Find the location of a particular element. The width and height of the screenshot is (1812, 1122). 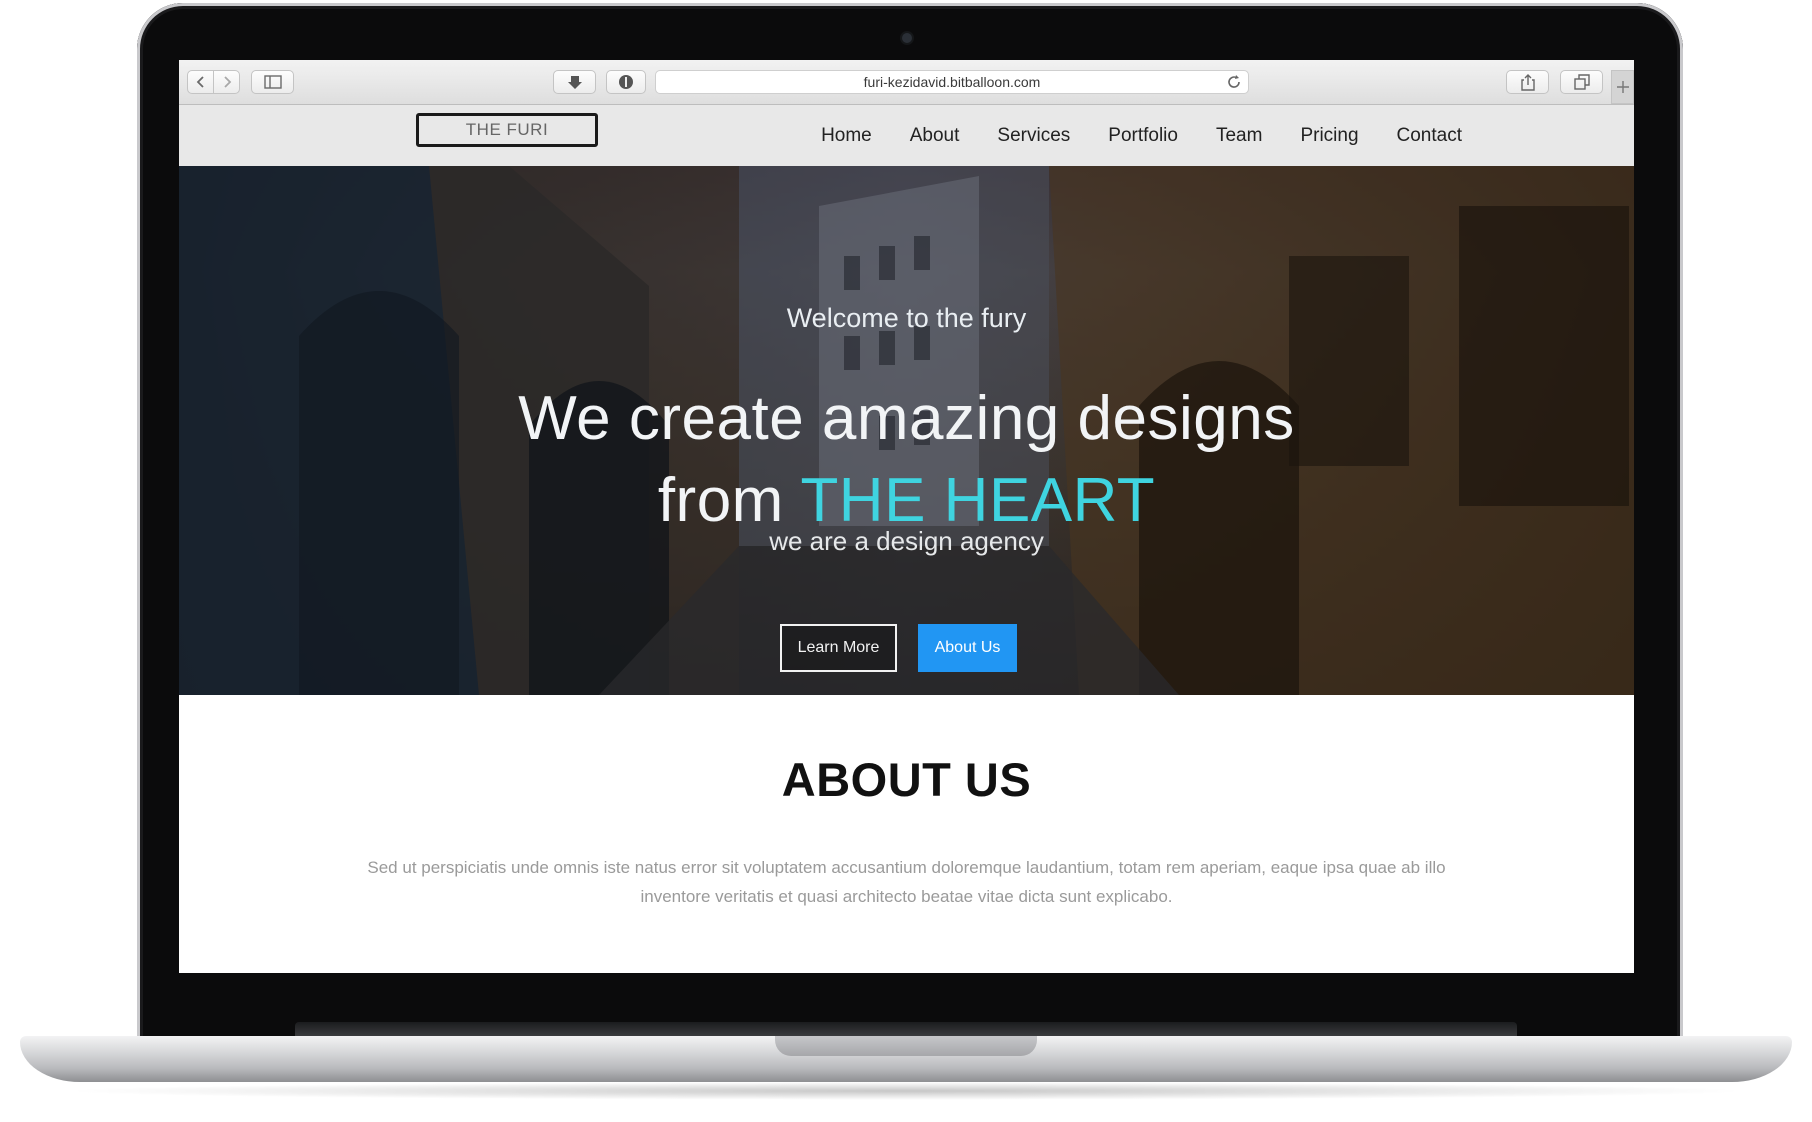

plus-icon is located at coordinates (1622, 87).